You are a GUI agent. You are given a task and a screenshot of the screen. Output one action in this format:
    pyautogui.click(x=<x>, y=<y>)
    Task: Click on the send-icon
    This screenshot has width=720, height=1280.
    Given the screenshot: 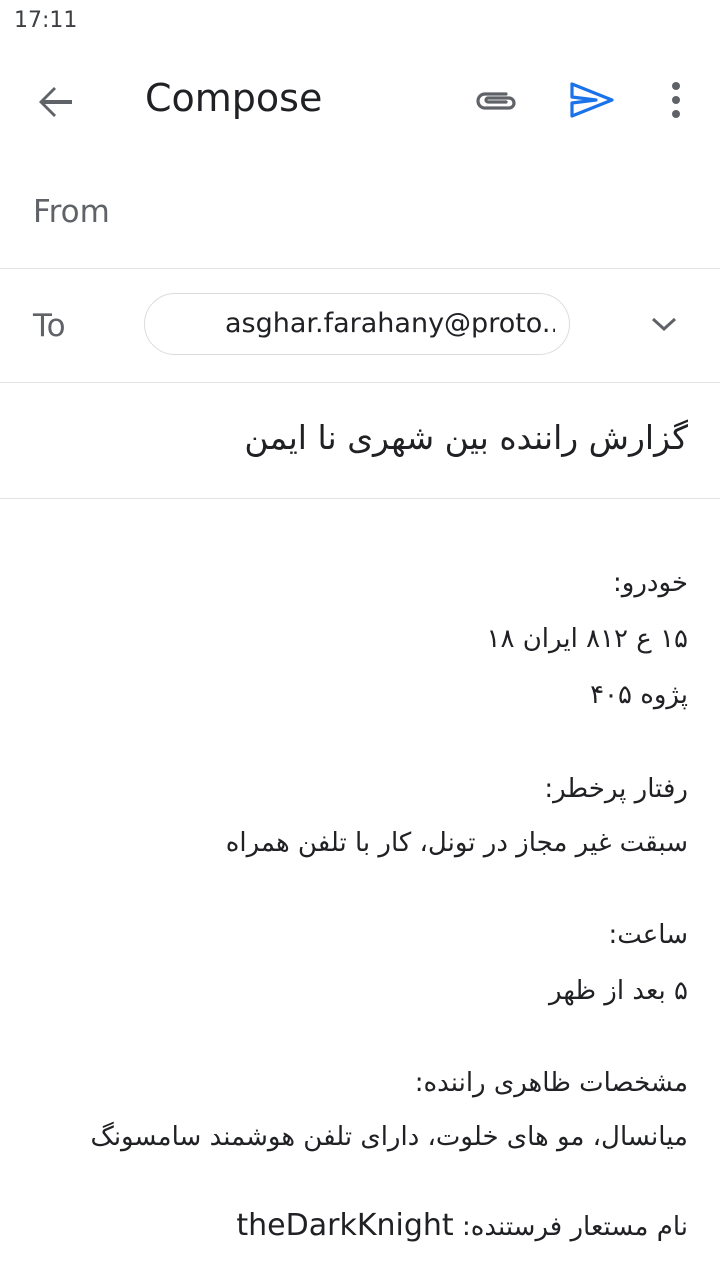 What is the action you would take?
    pyautogui.click(x=592, y=100)
    